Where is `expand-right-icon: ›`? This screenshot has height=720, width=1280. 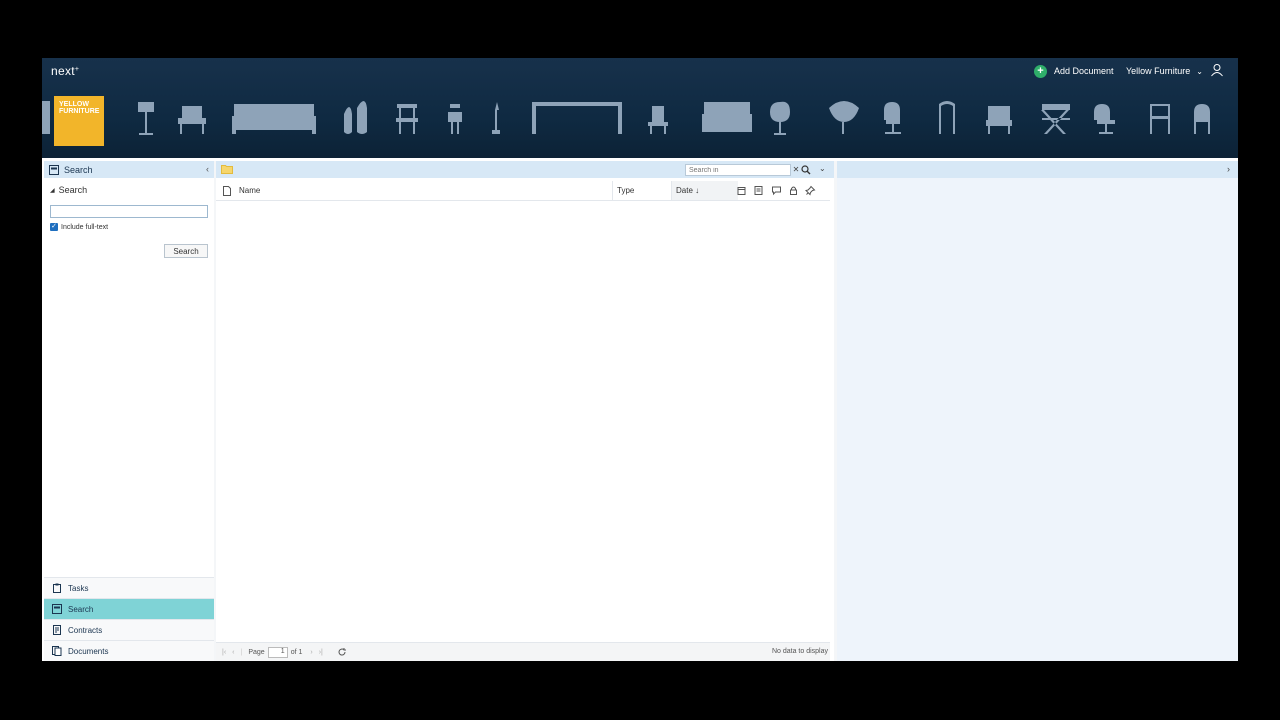 expand-right-icon: › is located at coordinates (1228, 169).